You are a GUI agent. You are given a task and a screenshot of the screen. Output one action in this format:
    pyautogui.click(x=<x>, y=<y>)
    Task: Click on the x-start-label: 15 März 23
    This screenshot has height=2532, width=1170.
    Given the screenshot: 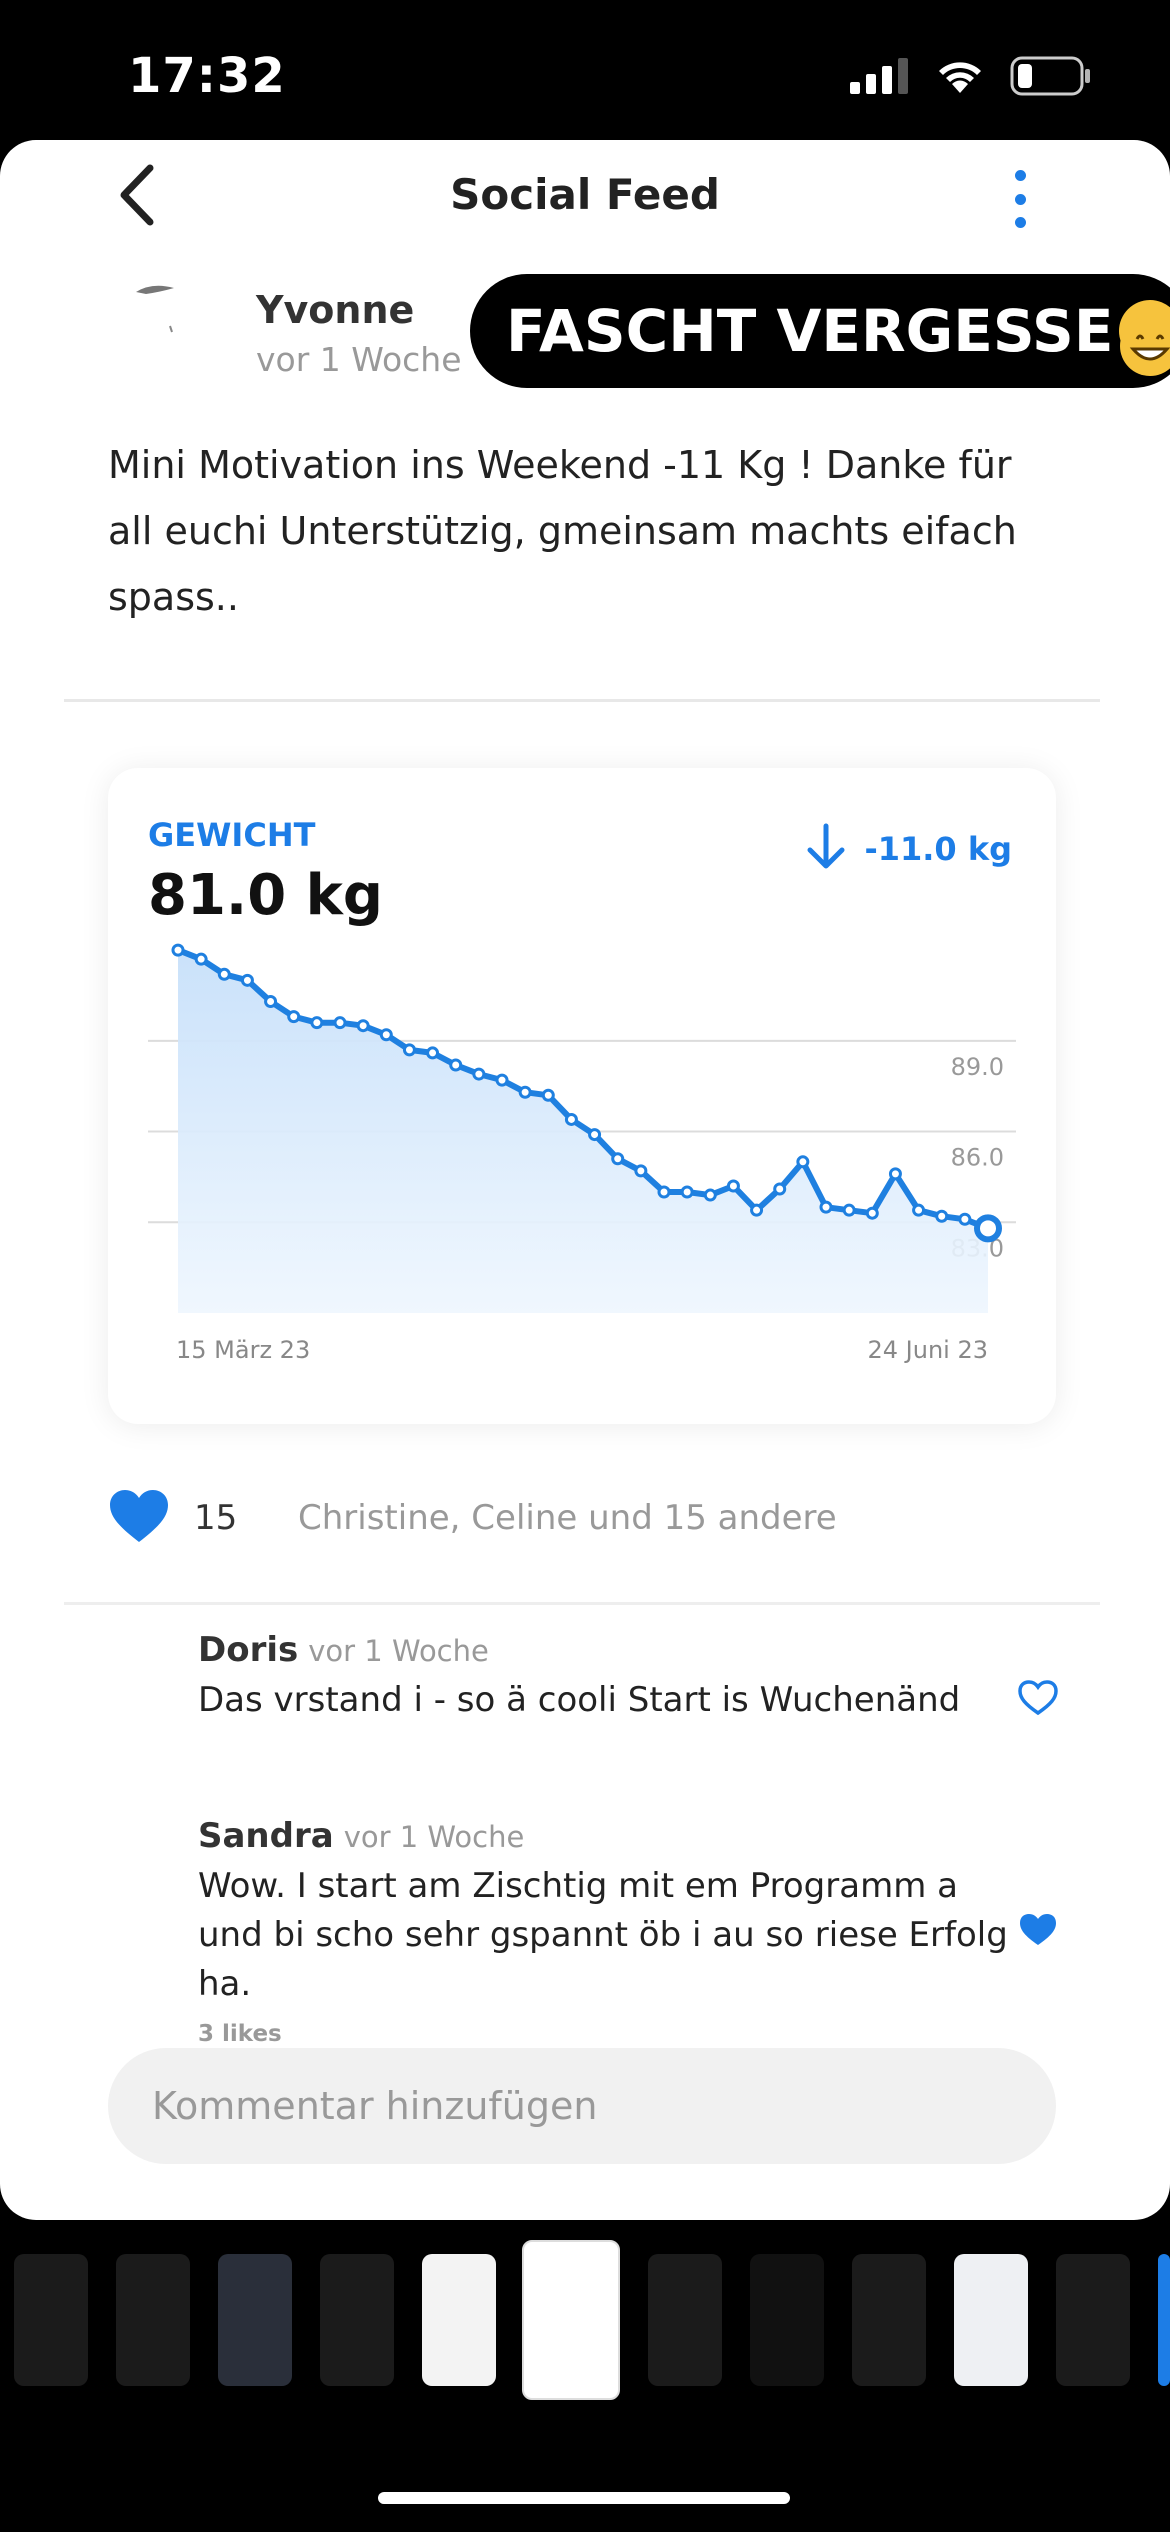 What is the action you would take?
    pyautogui.click(x=243, y=1350)
    